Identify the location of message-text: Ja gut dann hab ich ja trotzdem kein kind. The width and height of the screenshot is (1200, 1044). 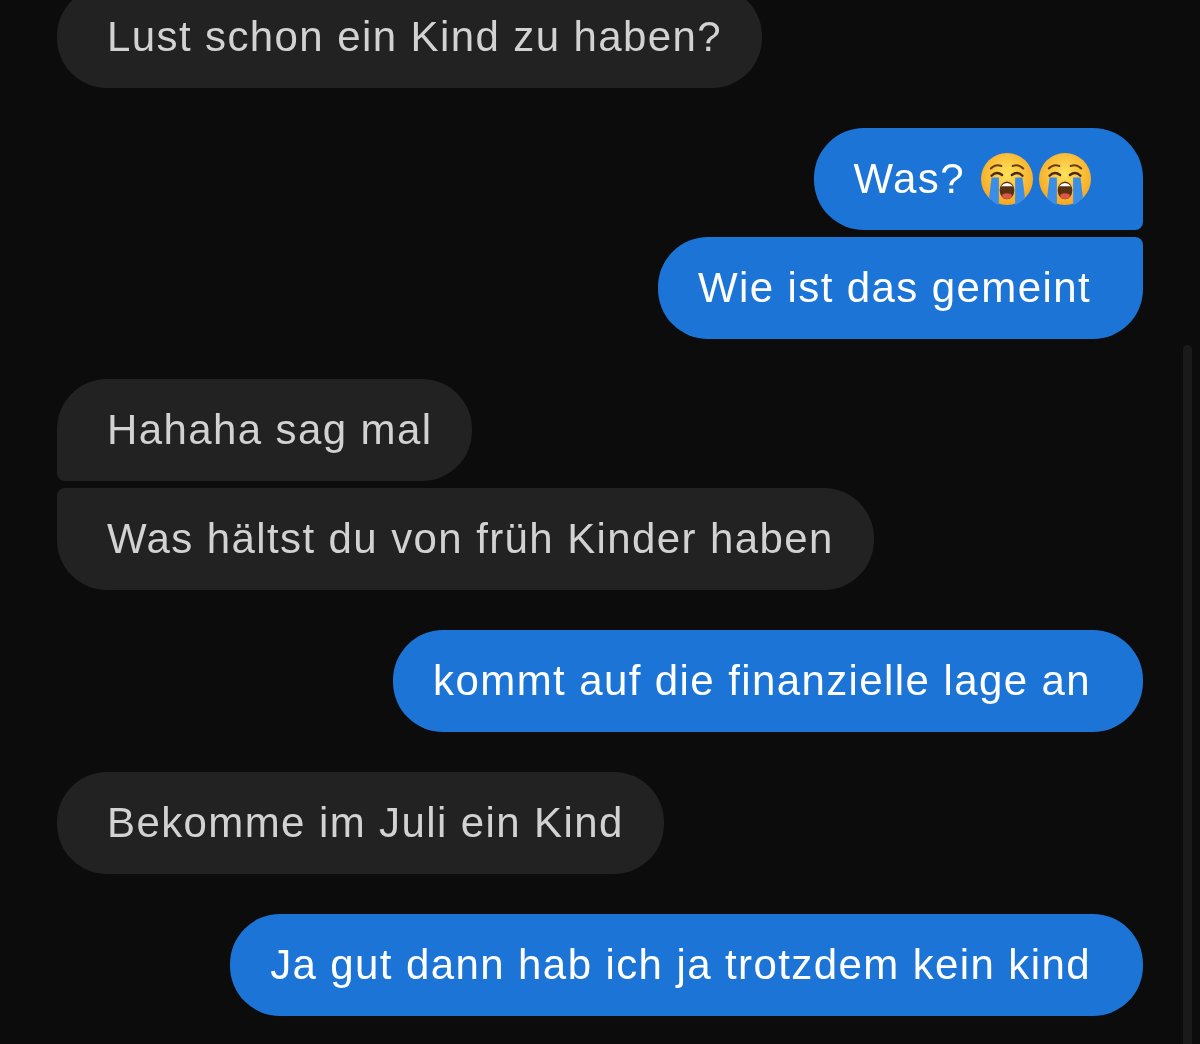
(680, 965).